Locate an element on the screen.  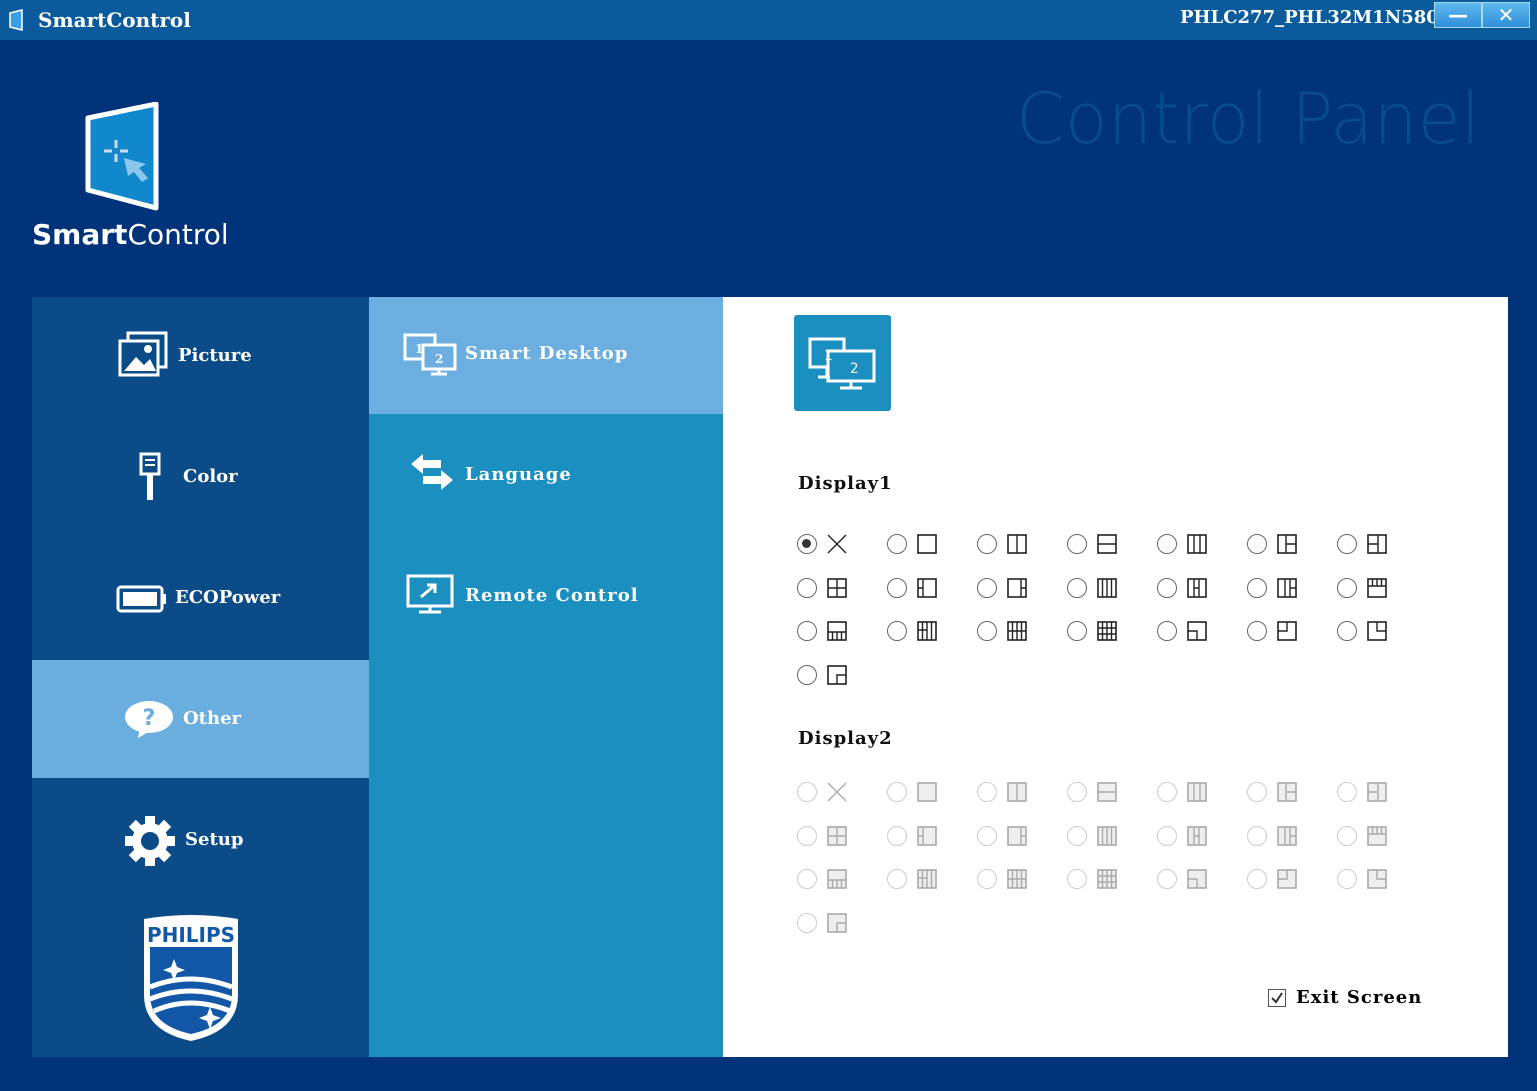
layout-option-left-split2-right is located at coordinates (1372, 544).